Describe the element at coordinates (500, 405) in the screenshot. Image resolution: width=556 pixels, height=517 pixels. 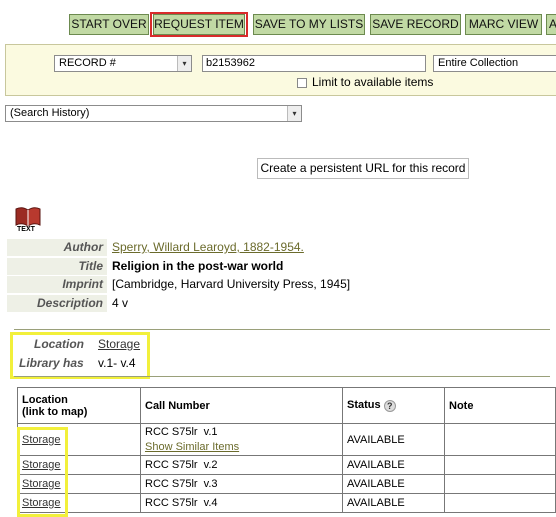
I see `column-header-note: Note` at that location.